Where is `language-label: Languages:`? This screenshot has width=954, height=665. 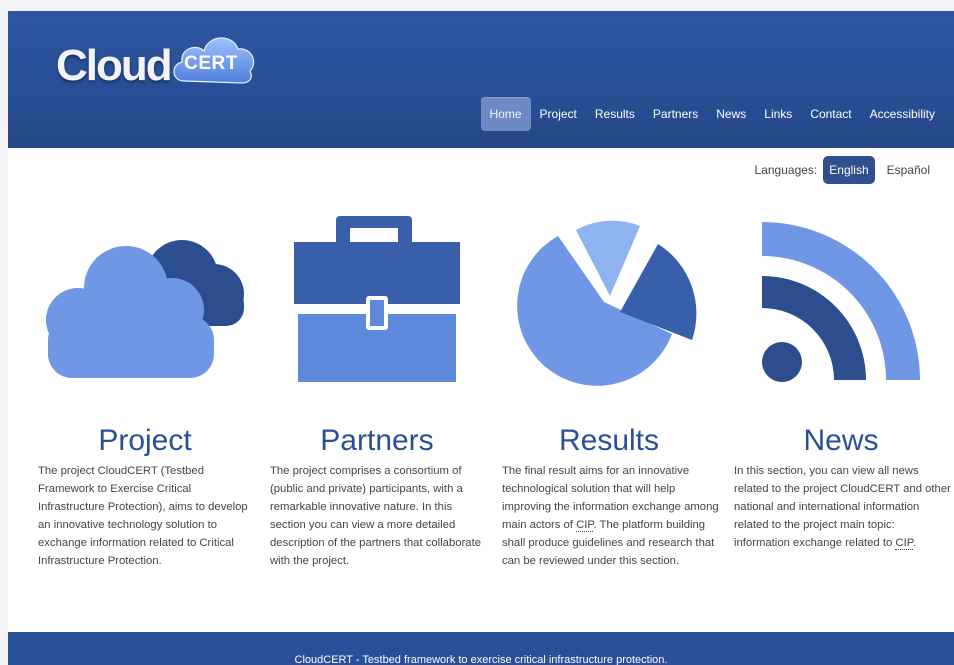
language-label: Languages: is located at coordinates (786, 170).